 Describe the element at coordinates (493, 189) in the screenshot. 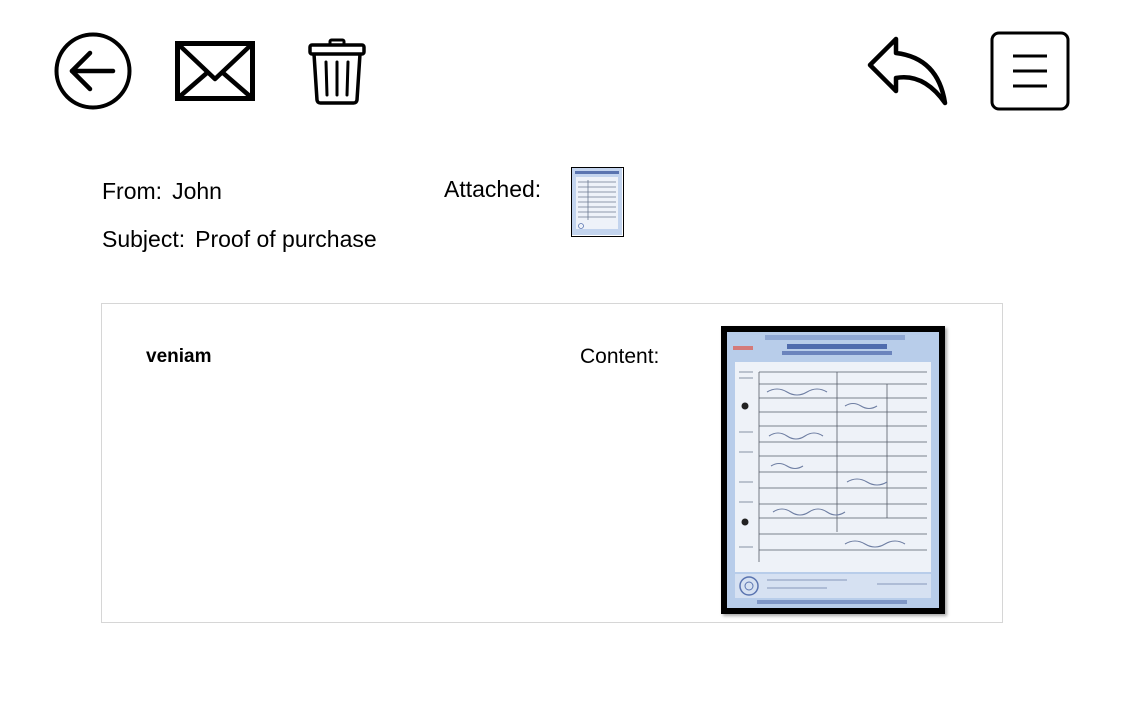

I see `attached-label: Attached:` at that location.